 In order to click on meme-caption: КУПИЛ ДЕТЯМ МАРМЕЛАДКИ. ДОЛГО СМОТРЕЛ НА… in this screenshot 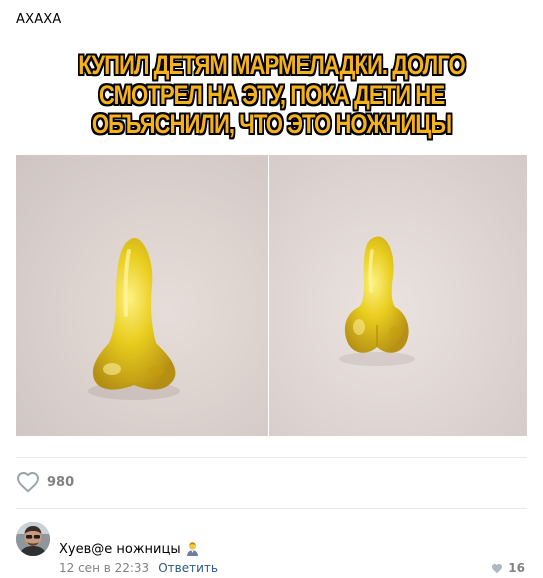, I will do `click(271, 95)`.